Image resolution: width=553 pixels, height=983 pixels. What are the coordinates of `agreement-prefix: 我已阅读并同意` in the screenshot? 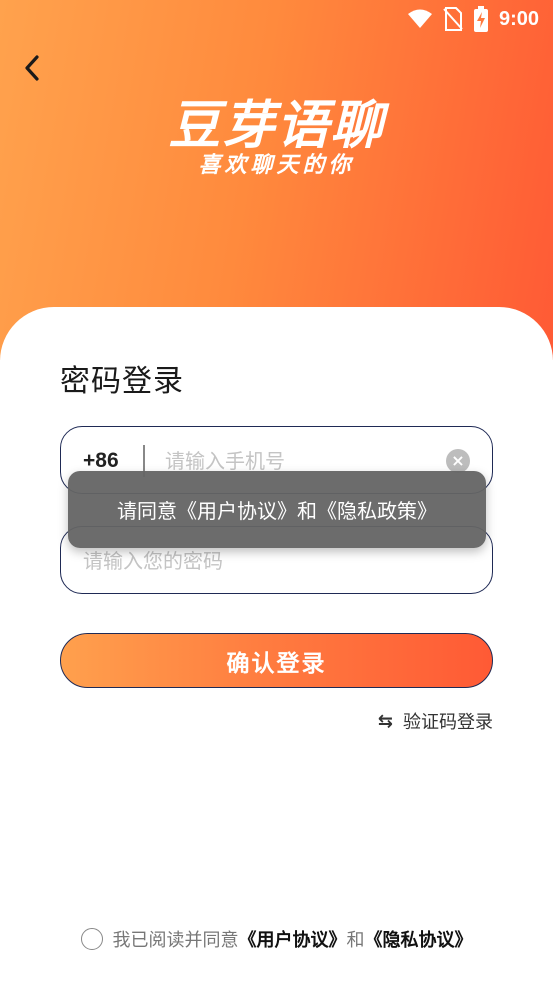 It's located at (175, 940).